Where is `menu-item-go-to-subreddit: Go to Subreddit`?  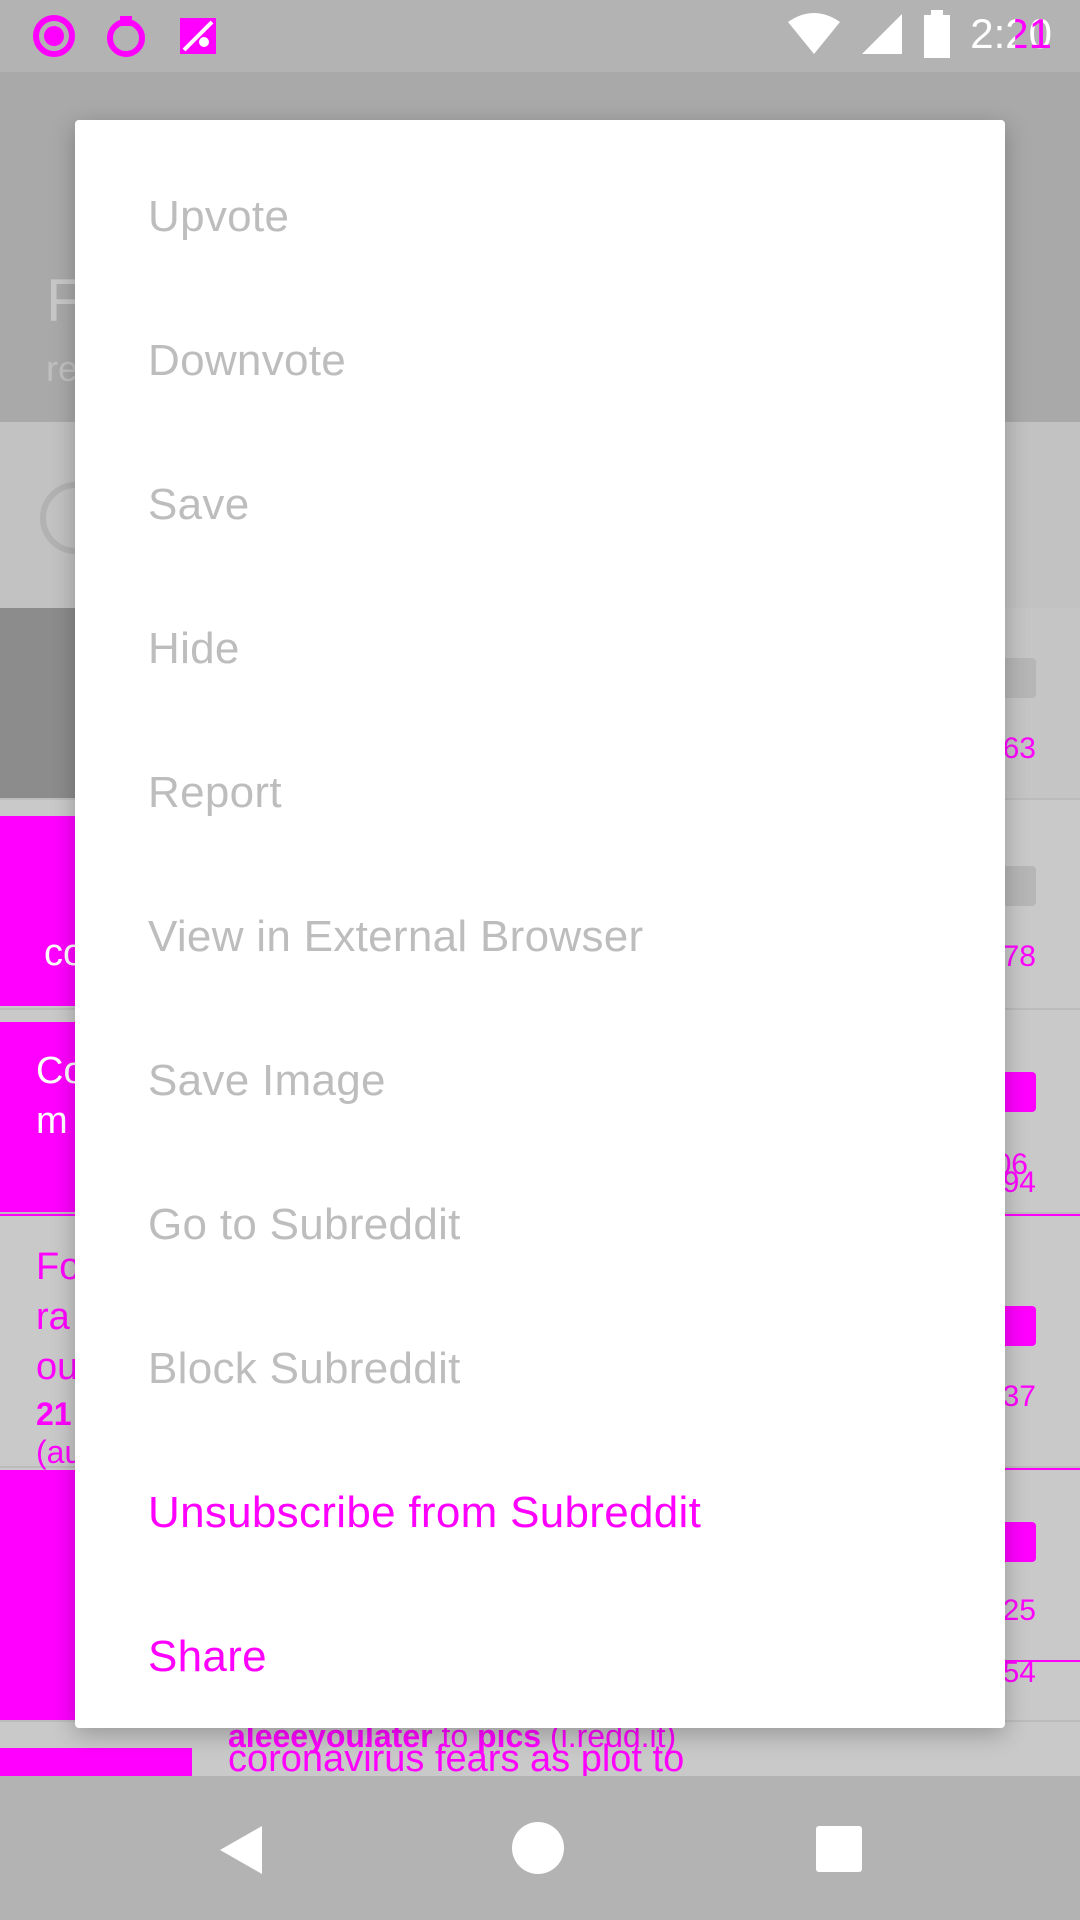
menu-item-go-to-subreddit: Go to Subreddit is located at coordinates (540, 1225).